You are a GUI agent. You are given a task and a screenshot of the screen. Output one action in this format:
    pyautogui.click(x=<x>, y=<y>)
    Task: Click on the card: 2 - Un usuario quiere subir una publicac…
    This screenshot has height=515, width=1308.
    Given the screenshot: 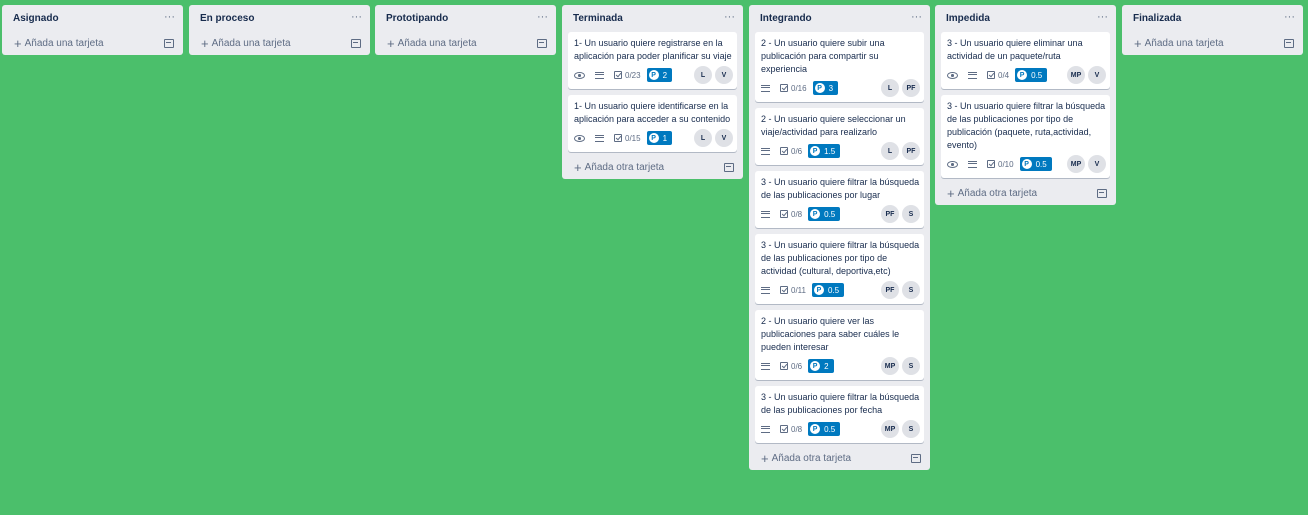 What is the action you would take?
    pyautogui.click(x=839, y=67)
    